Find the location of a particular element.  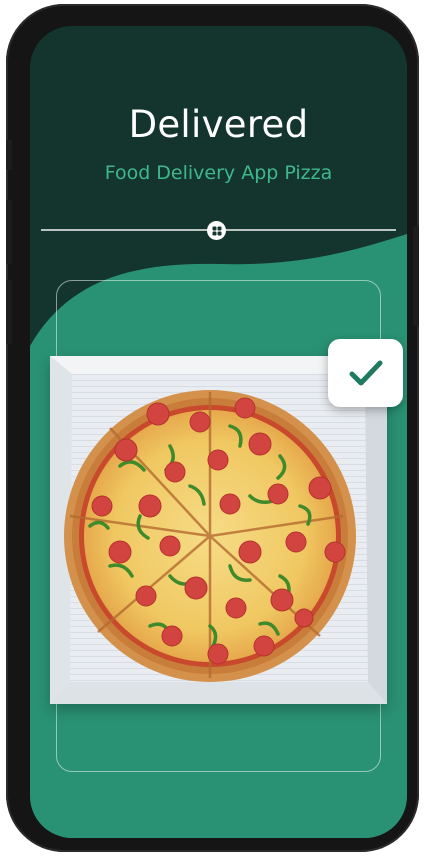

page-subtitle: Food Delivery App Pizza is located at coordinates (218, 173).